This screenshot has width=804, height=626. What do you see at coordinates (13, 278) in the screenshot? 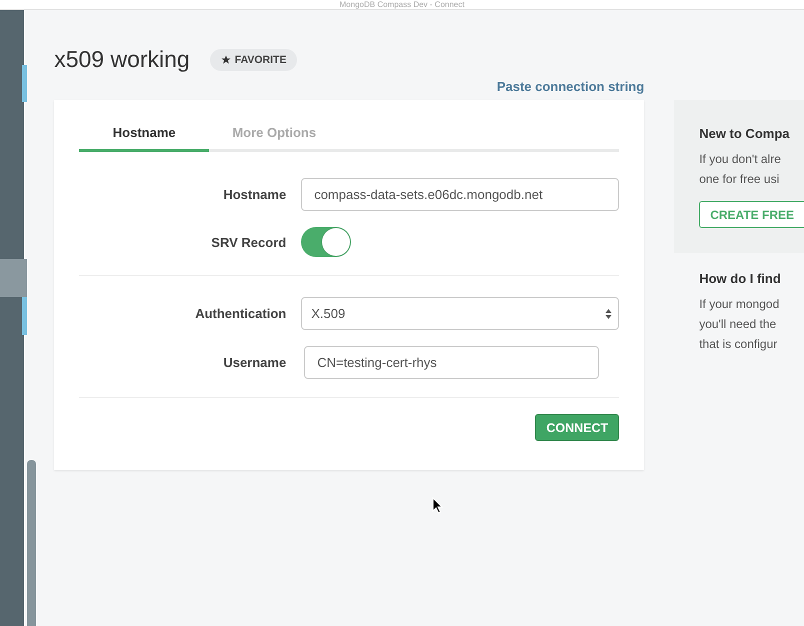
I see `sidebar-item` at bounding box center [13, 278].